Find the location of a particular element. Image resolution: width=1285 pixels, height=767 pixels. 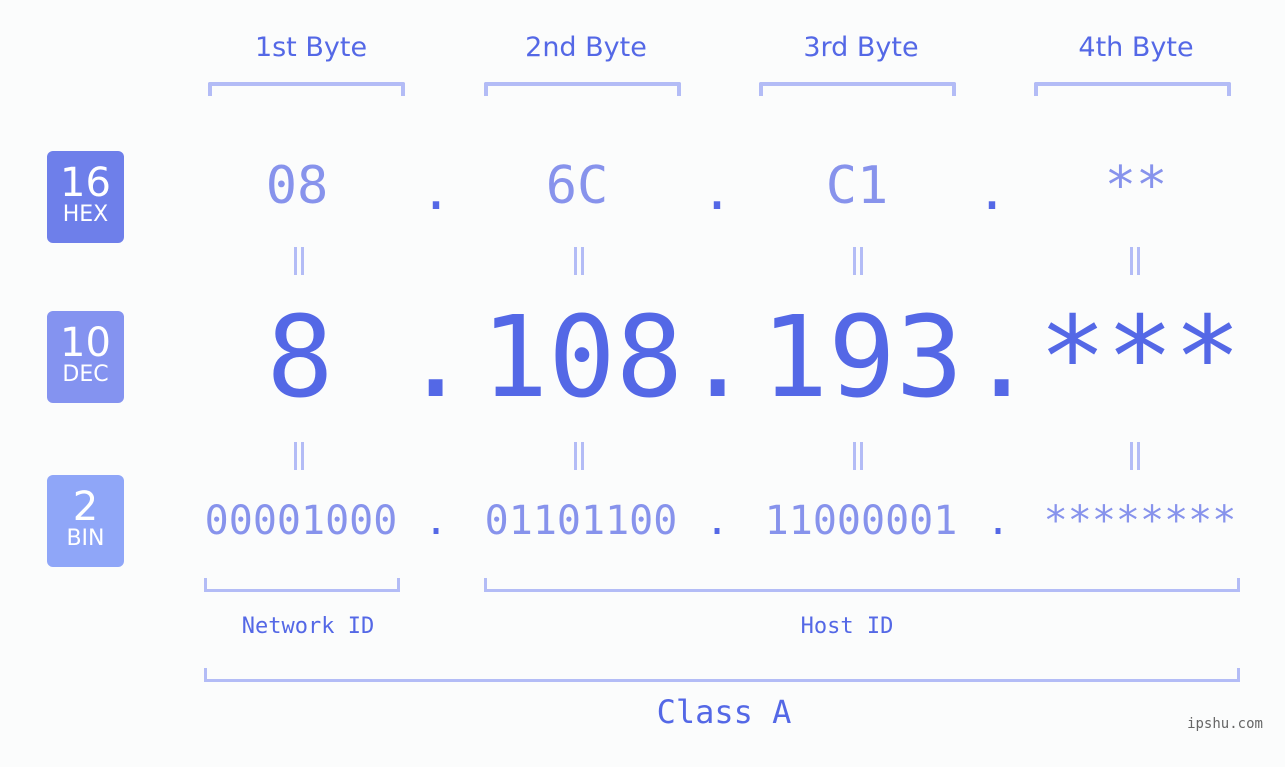

hex-badge-base: 16 is located at coordinates (85, 183).